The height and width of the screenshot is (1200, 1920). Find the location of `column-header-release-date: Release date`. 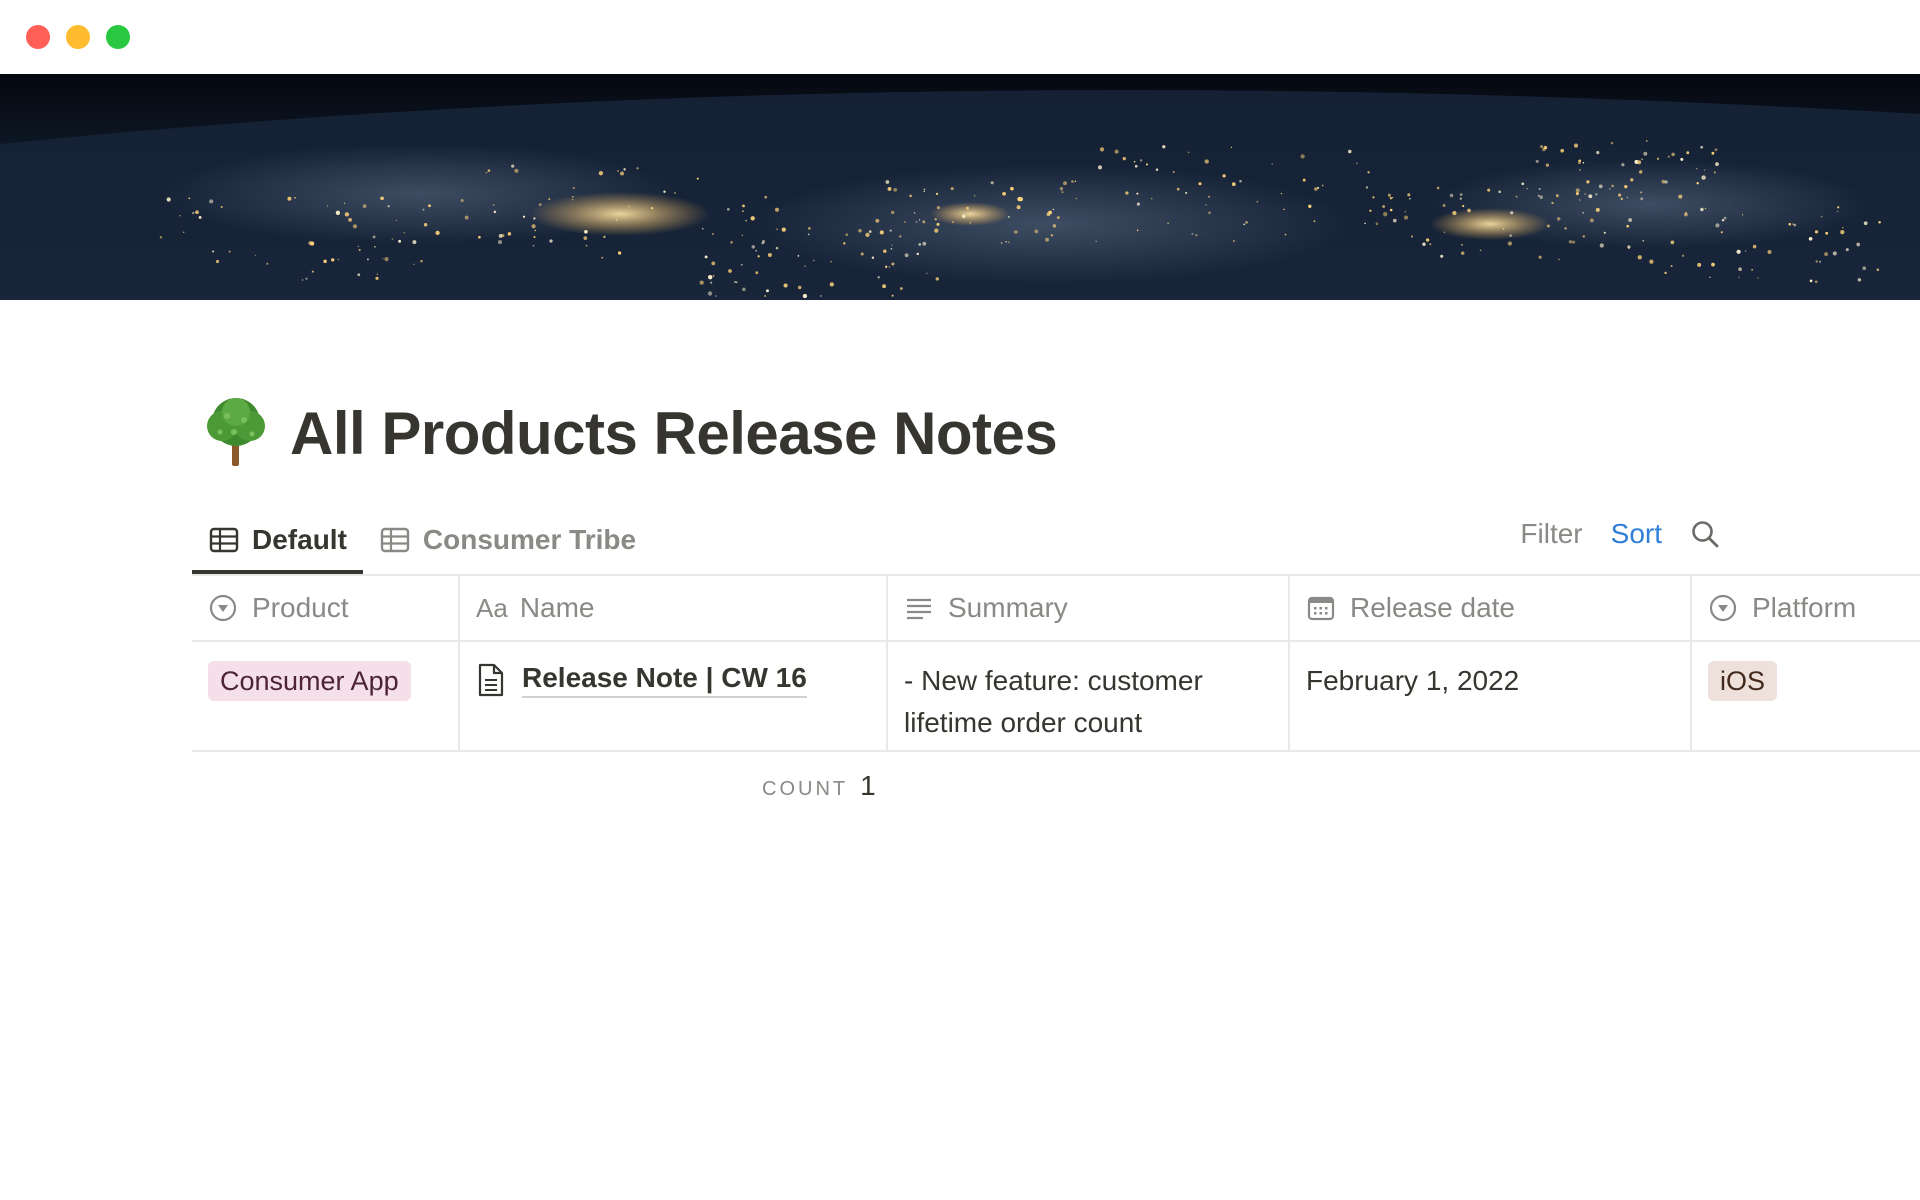

column-header-release-date: Release date is located at coordinates (1491, 608).